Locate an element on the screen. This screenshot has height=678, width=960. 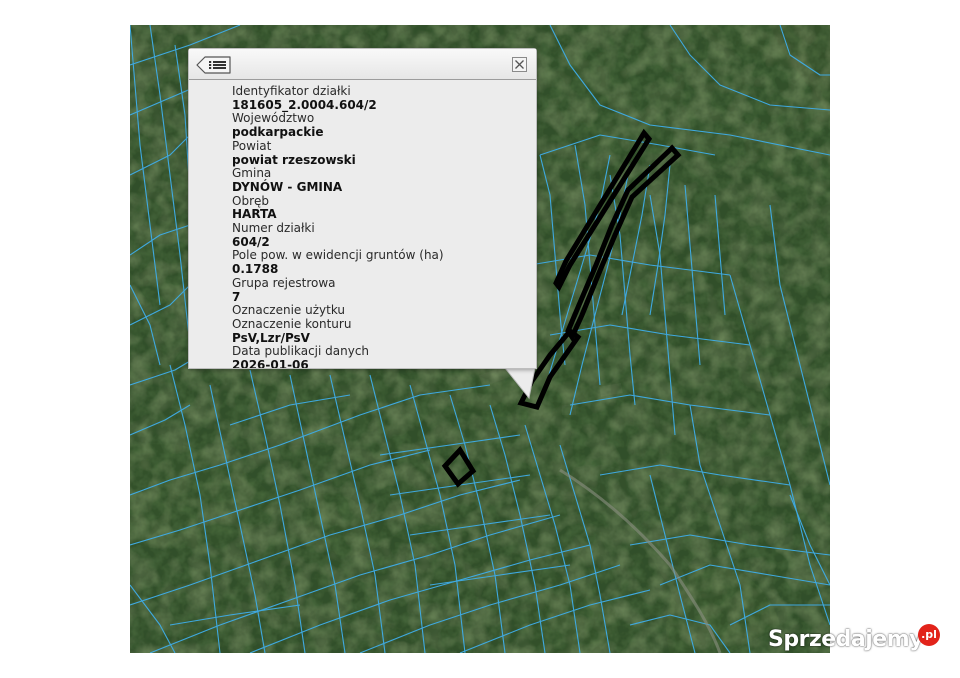
field-label-precinct: Obręb is located at coordinates (250, 200).